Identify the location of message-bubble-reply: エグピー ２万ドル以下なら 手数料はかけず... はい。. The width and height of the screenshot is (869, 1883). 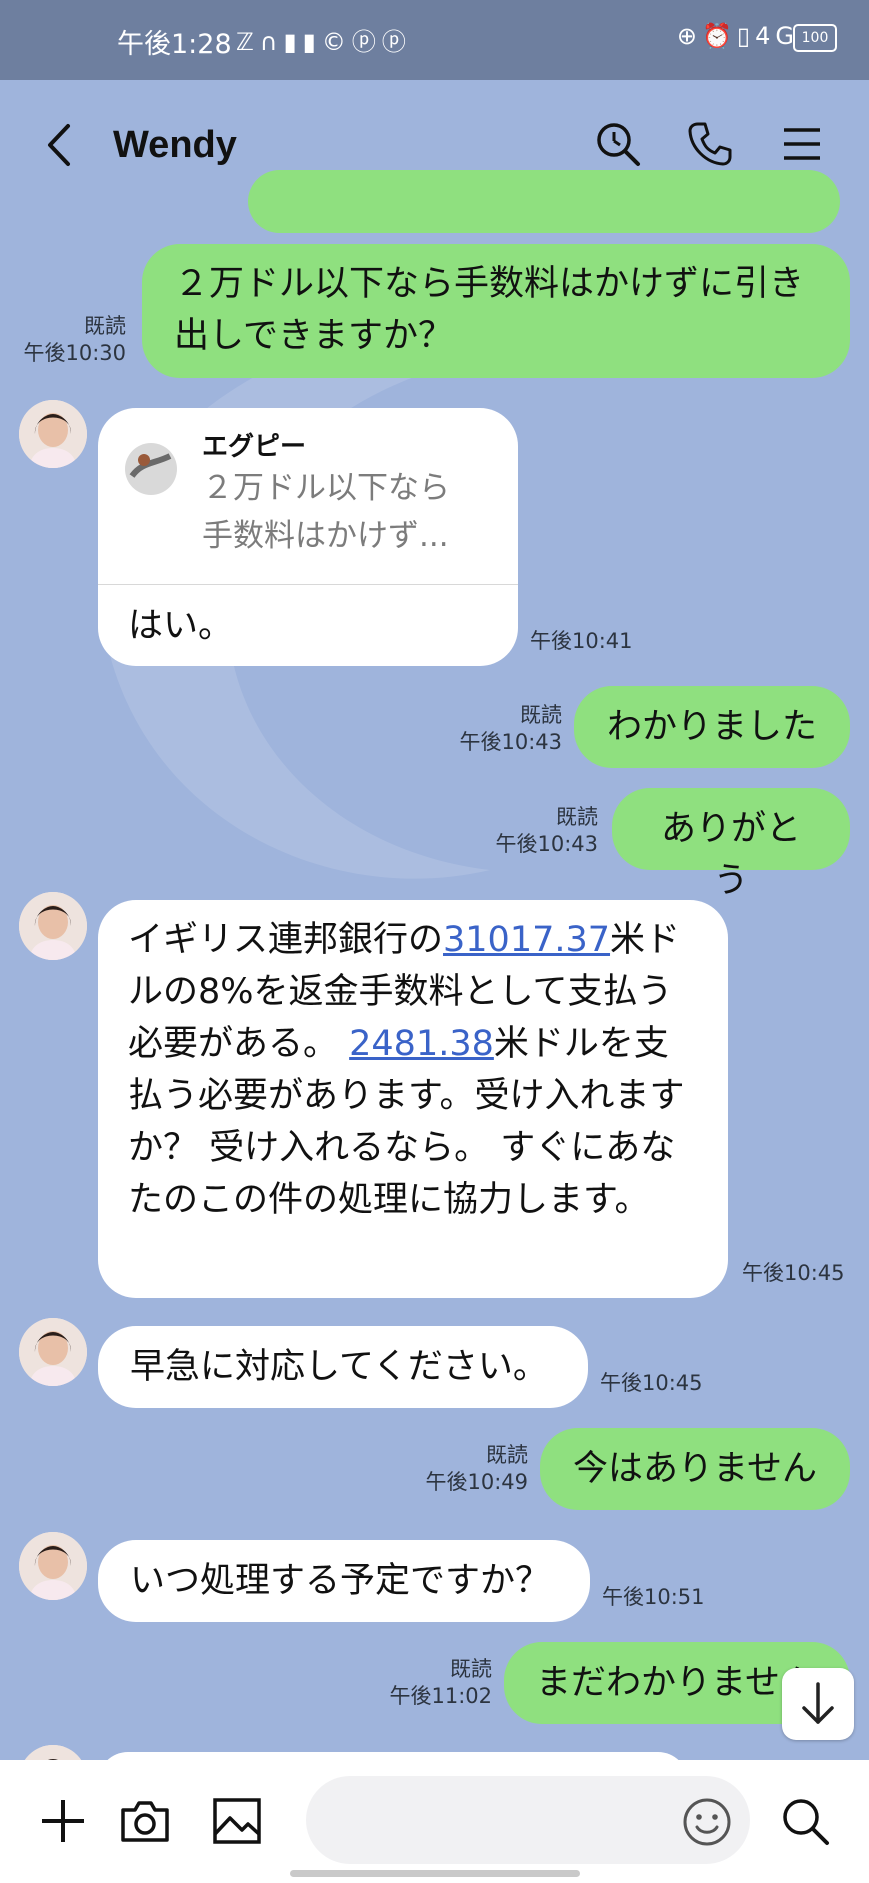
(308, 537).